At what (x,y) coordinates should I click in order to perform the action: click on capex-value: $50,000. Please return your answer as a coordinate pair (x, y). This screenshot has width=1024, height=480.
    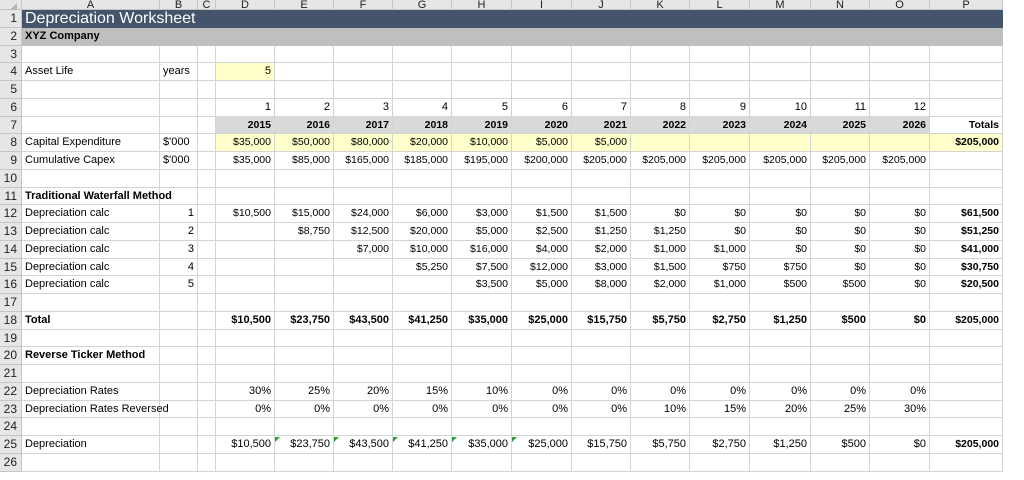
    Looking at the image, I should click on (304, 143).